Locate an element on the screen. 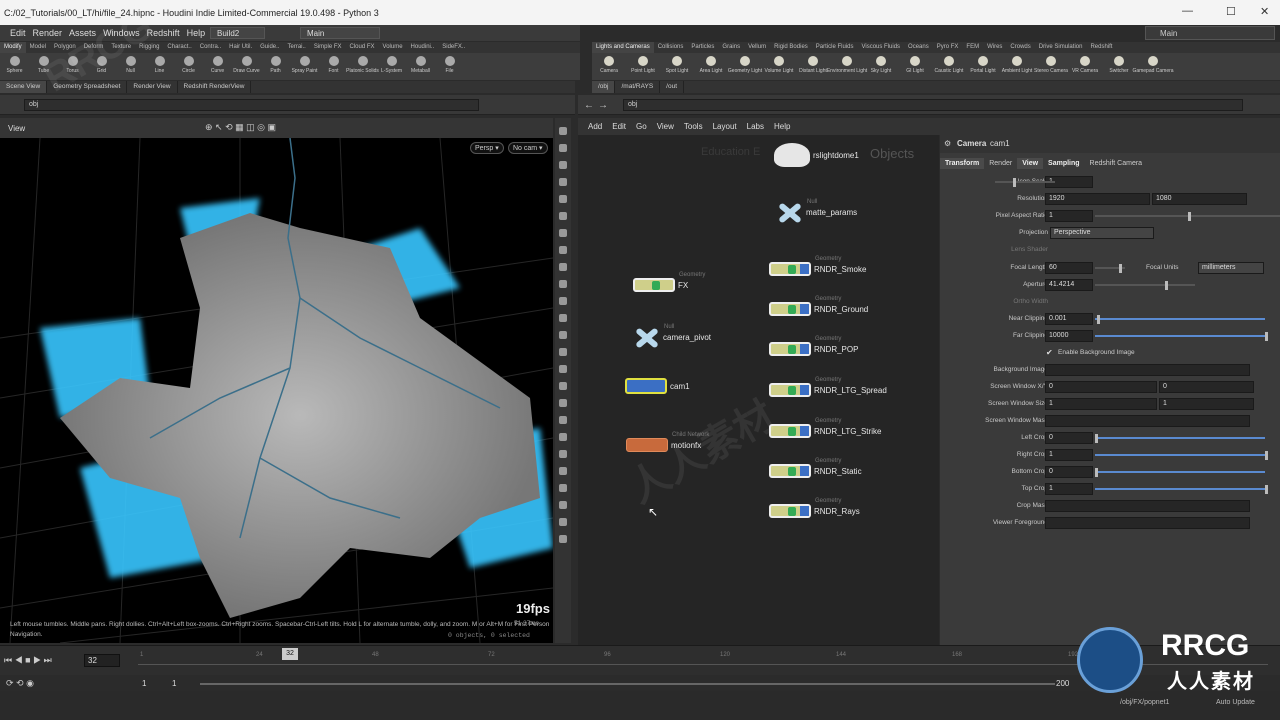  node-rndr-ground: Geometry RNDR_Ground is located at coordinates (818, 306).